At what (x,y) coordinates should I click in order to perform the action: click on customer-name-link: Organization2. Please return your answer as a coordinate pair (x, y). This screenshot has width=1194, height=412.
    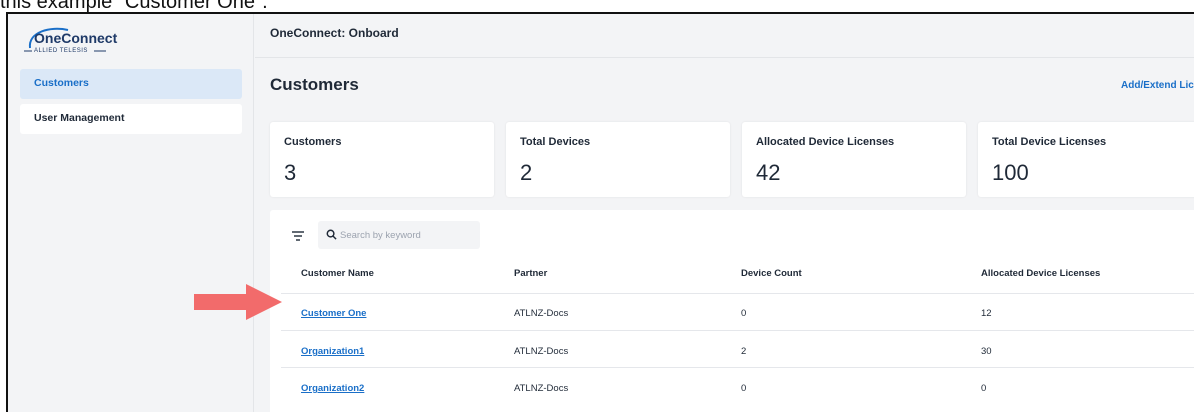
    Looking at the image, I should click on (332, 388).